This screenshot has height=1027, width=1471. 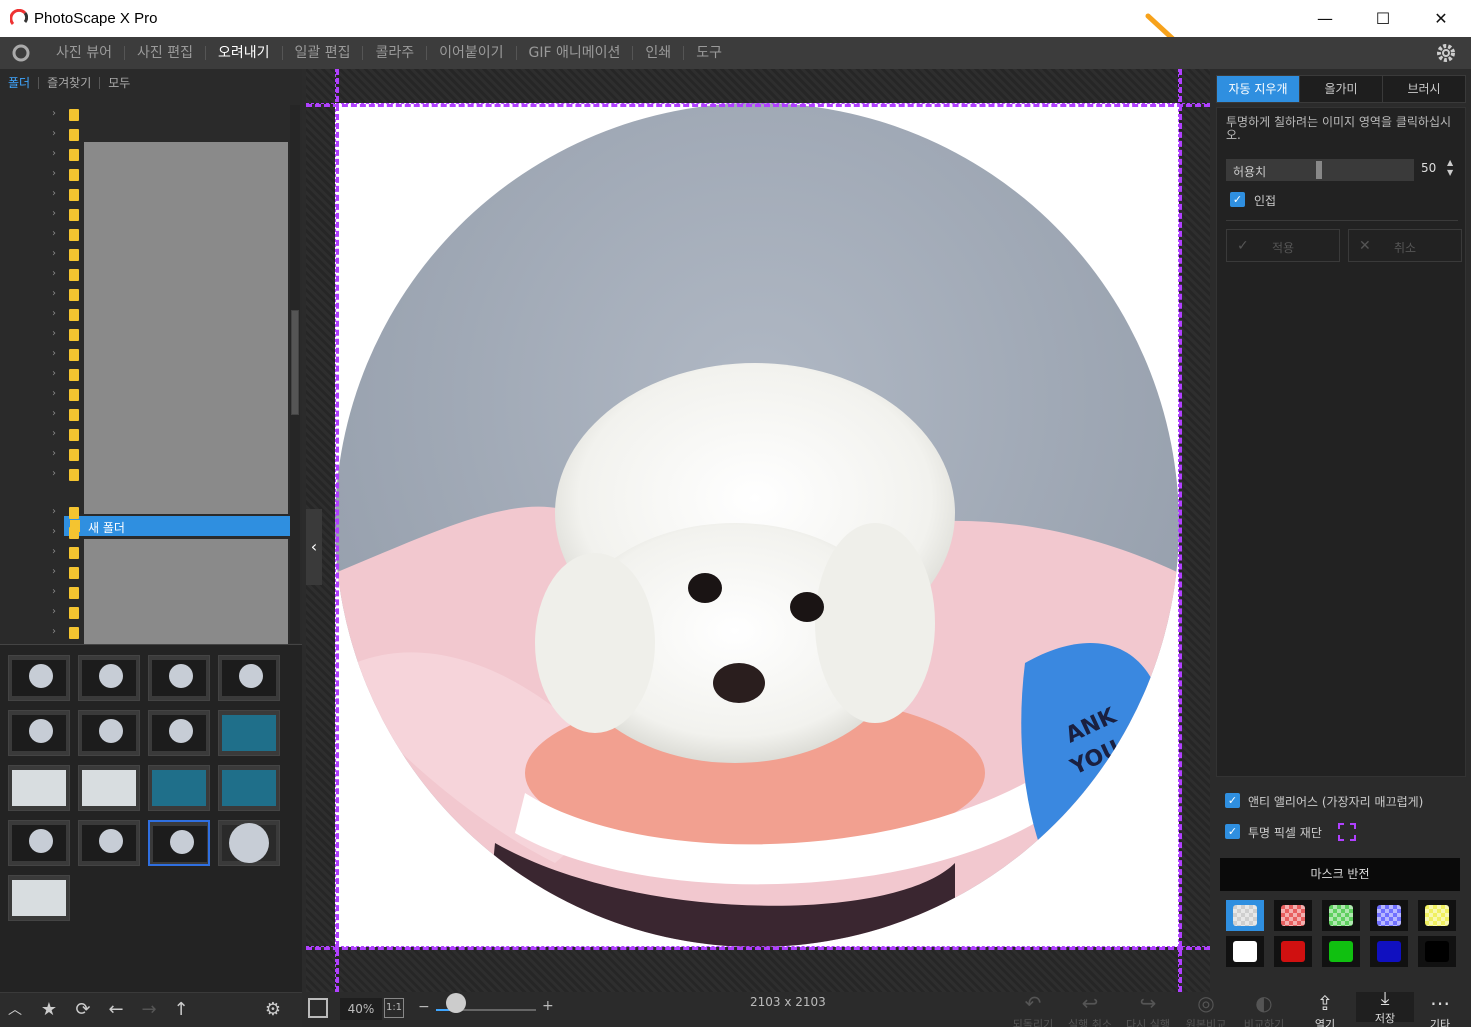 I want to click on tab-lasso: 올가미, so click(x=1341, y=89).